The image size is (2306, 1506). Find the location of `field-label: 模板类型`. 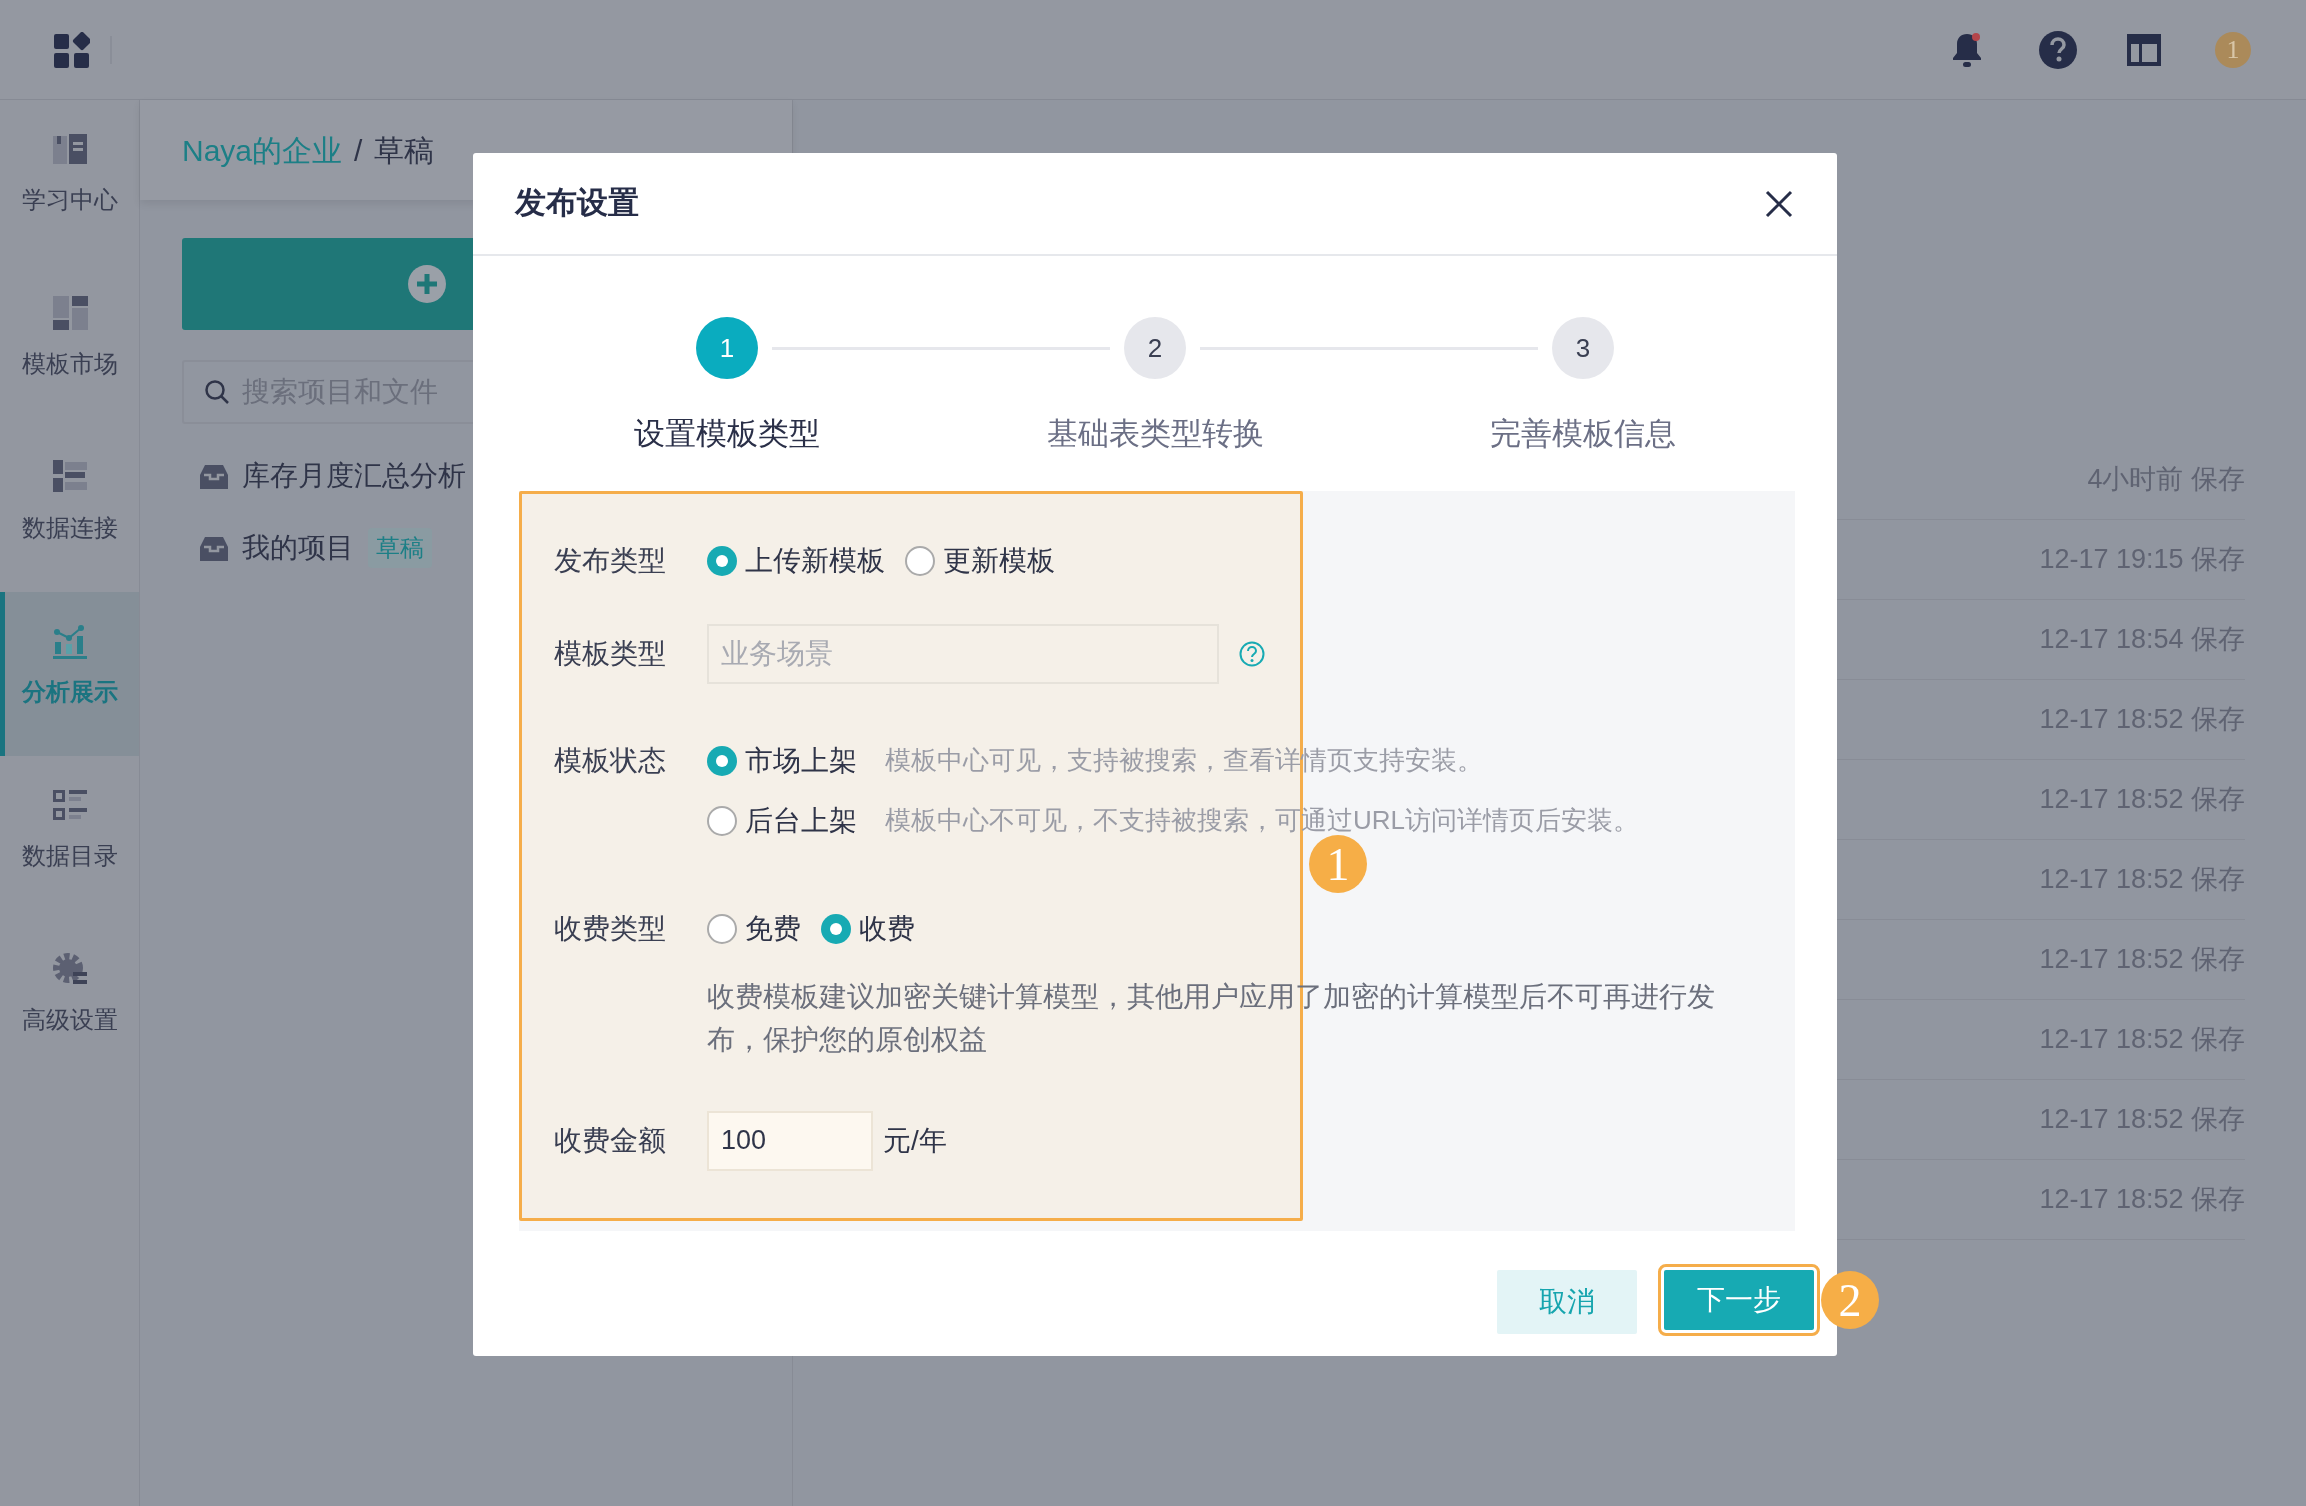

field-label: 模板类型 is located at coordinates (610, 653).